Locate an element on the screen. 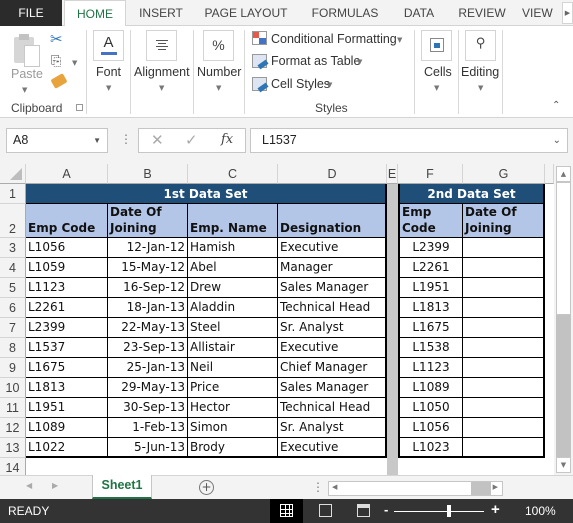 Image resolution: width=573 pixels, height=523 pixels. tab-split-handle-icon: ⋮ is located at coordinates (318, 487).